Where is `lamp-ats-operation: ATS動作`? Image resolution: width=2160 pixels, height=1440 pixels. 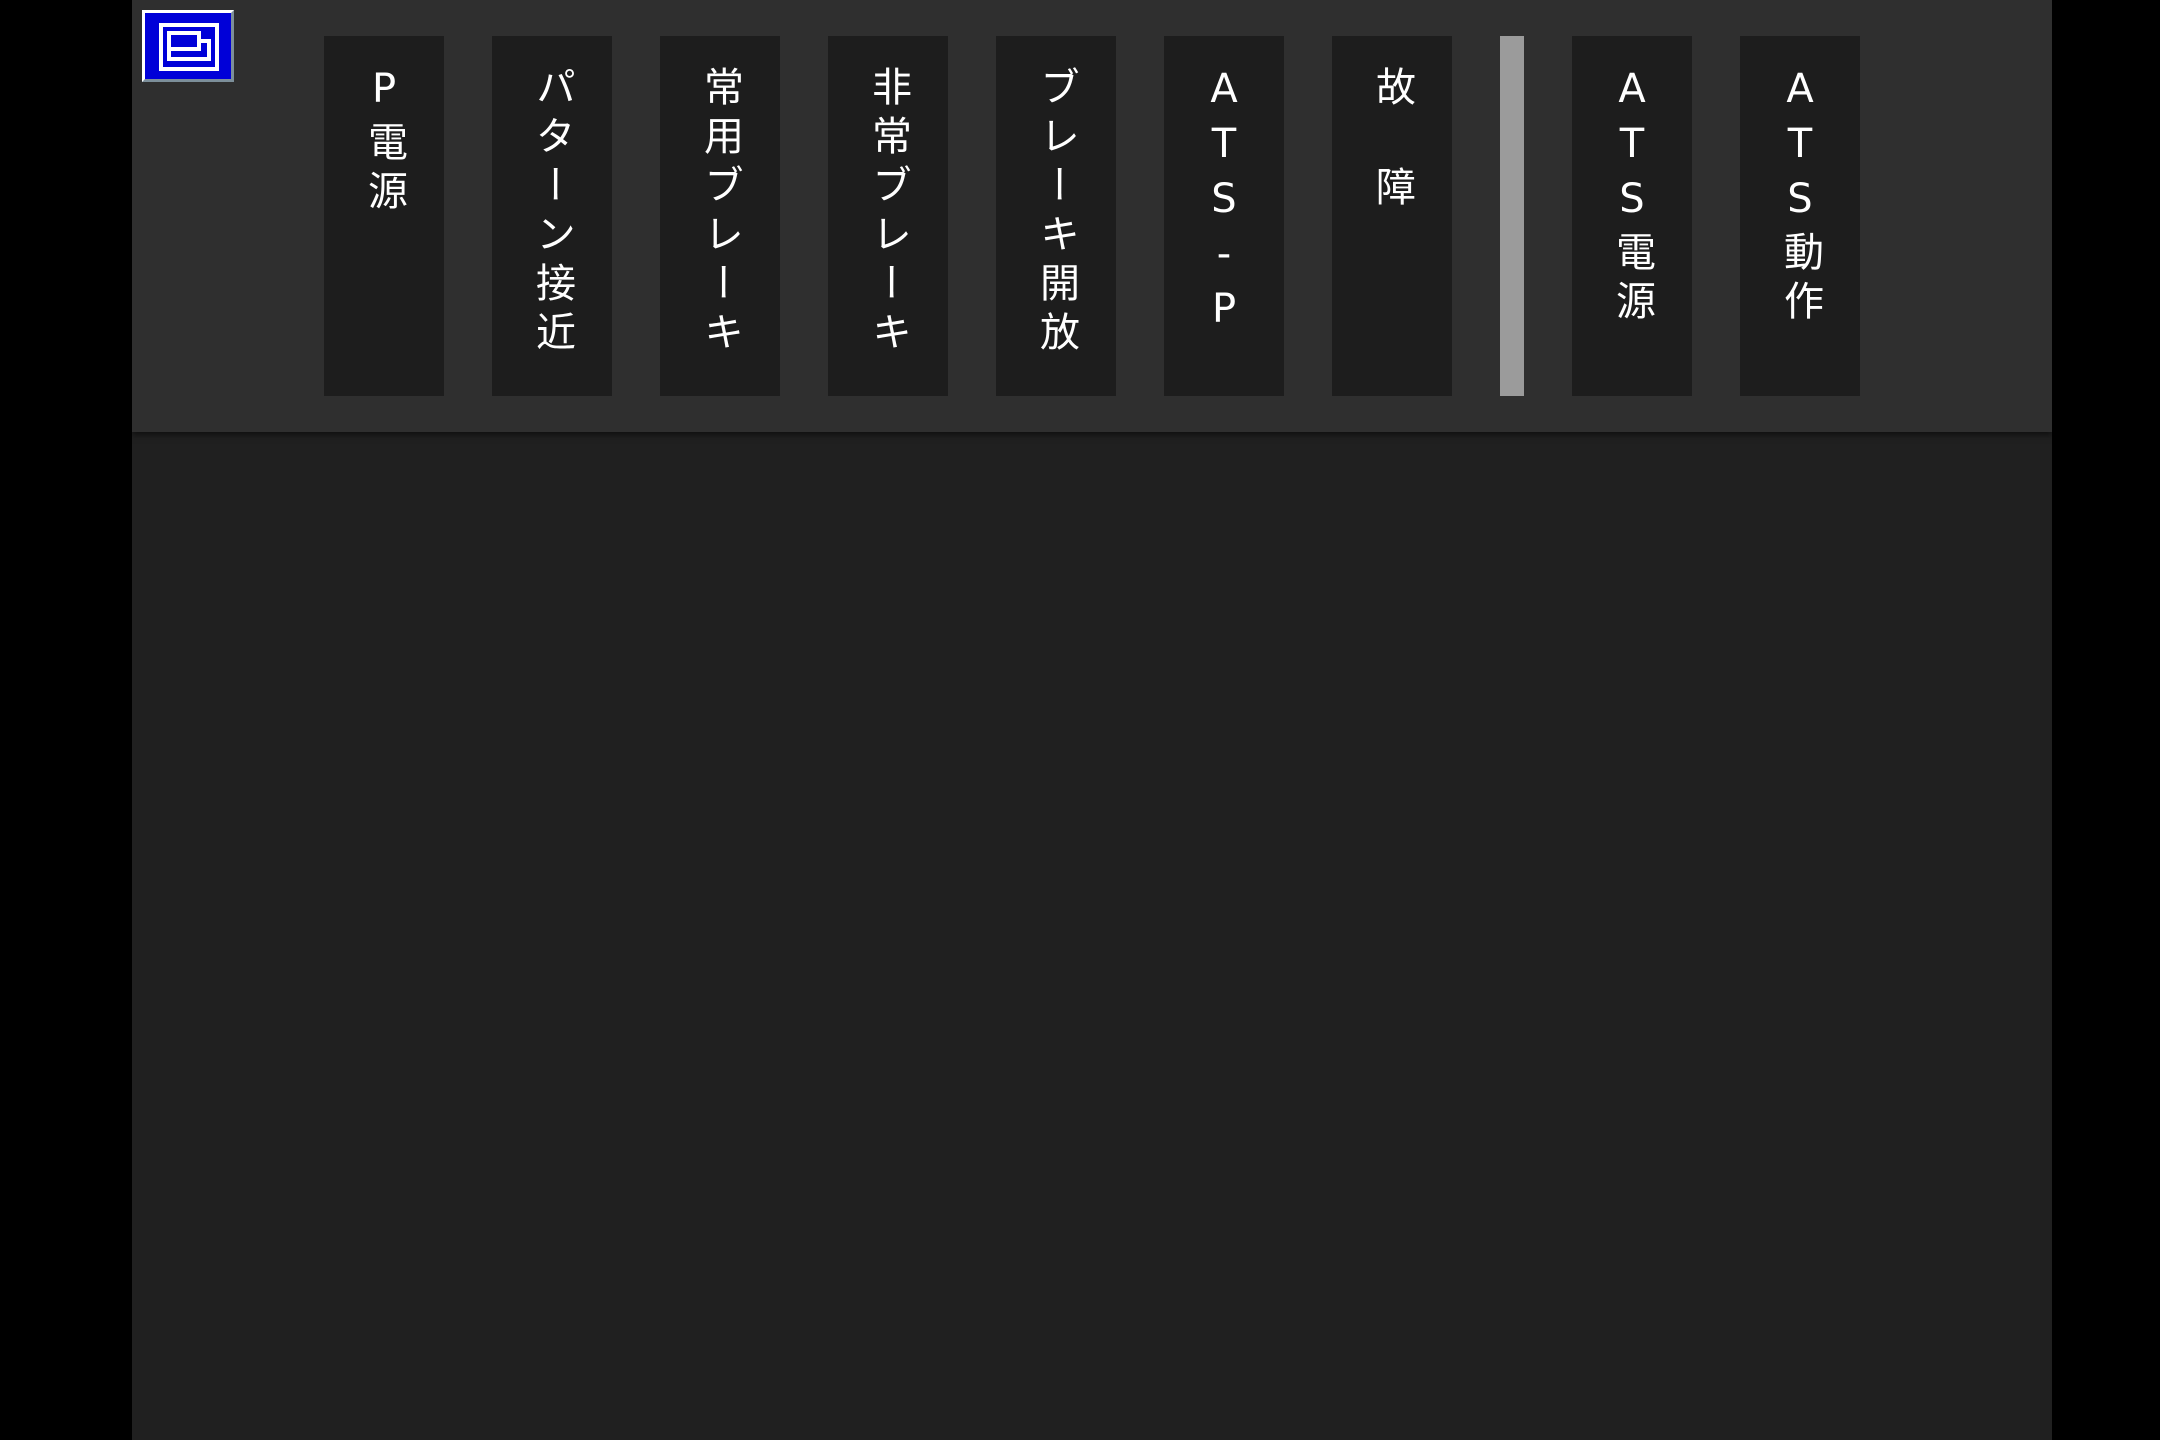
lamp-ats-operation: ATS動作 is located at coordinates (1800, 216).